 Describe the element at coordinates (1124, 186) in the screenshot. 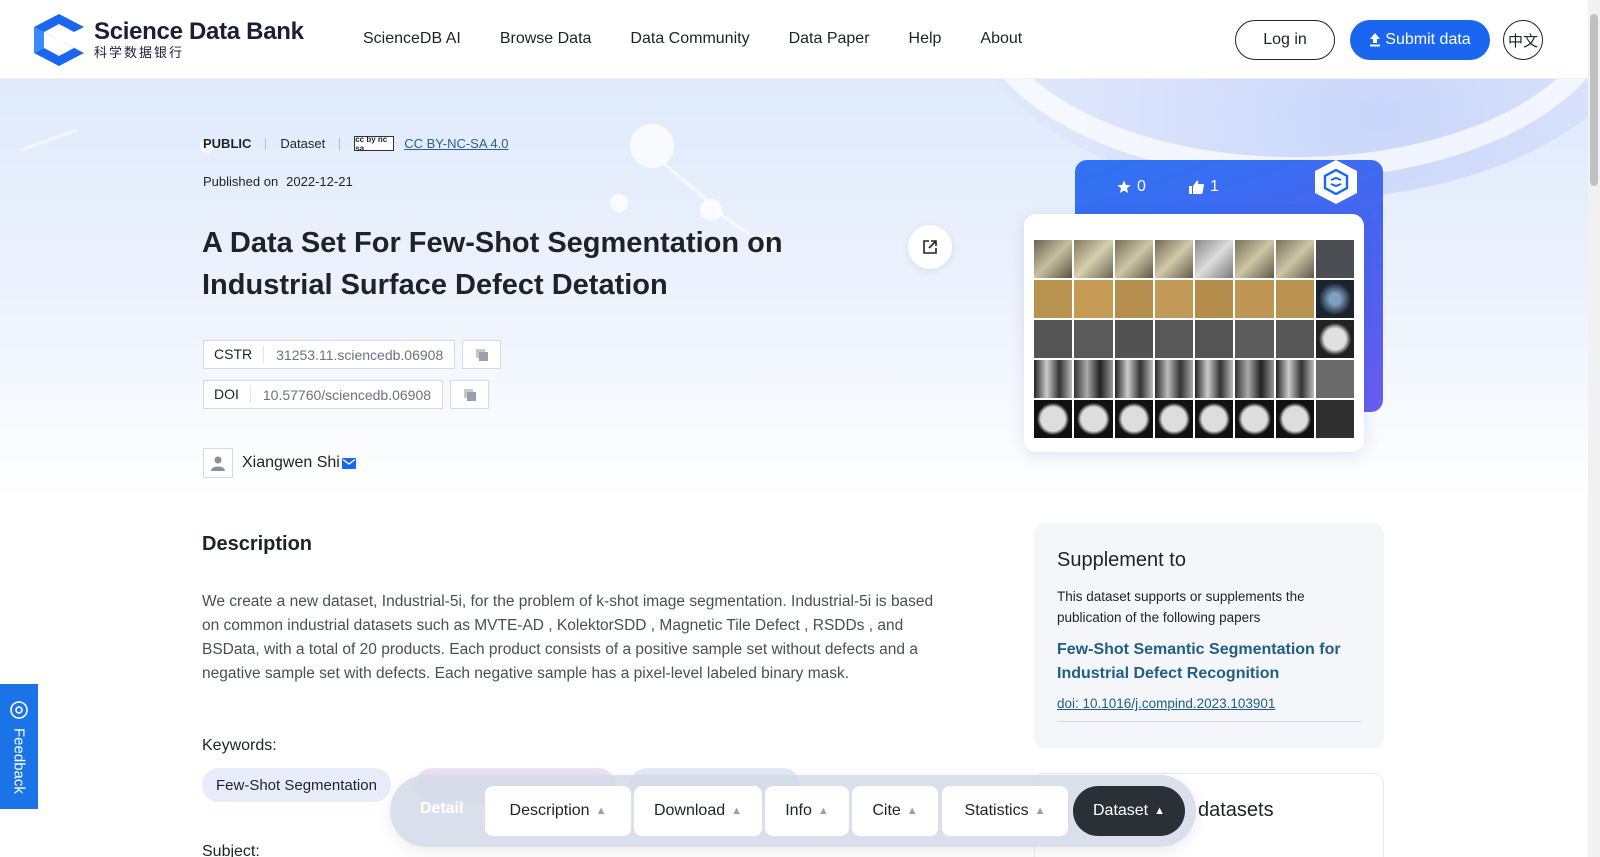

I see `star-icon` at that location.